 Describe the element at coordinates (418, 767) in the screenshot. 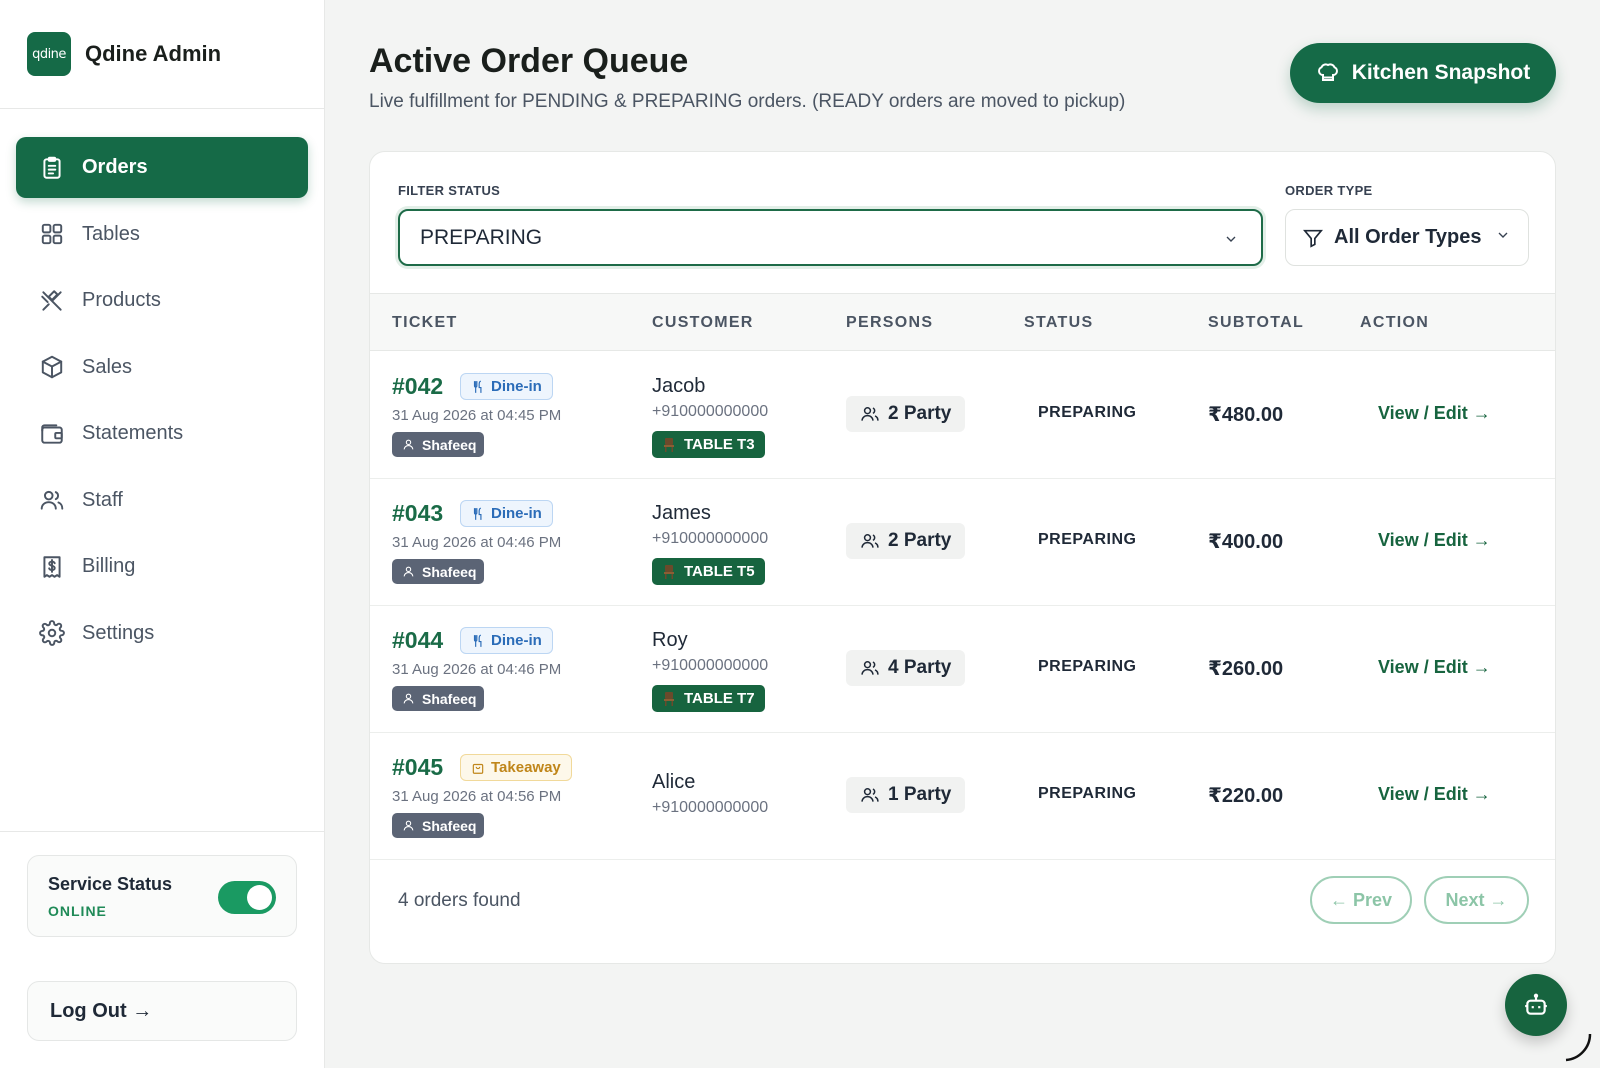

I see `ticket-id: #045` at that location.